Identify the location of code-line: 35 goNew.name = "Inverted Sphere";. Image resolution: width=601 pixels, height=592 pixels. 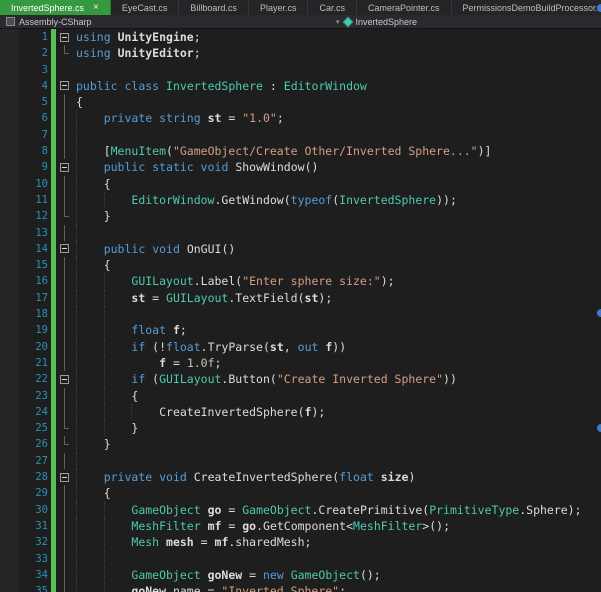
(300, 587).